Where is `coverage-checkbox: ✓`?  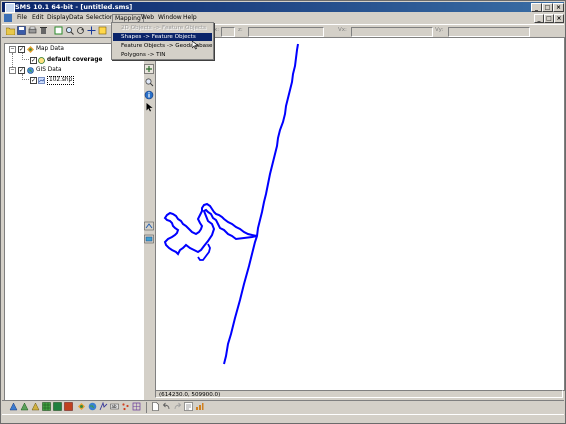 coverage-checkbox: ✓ is located at coordinates (33, 60).